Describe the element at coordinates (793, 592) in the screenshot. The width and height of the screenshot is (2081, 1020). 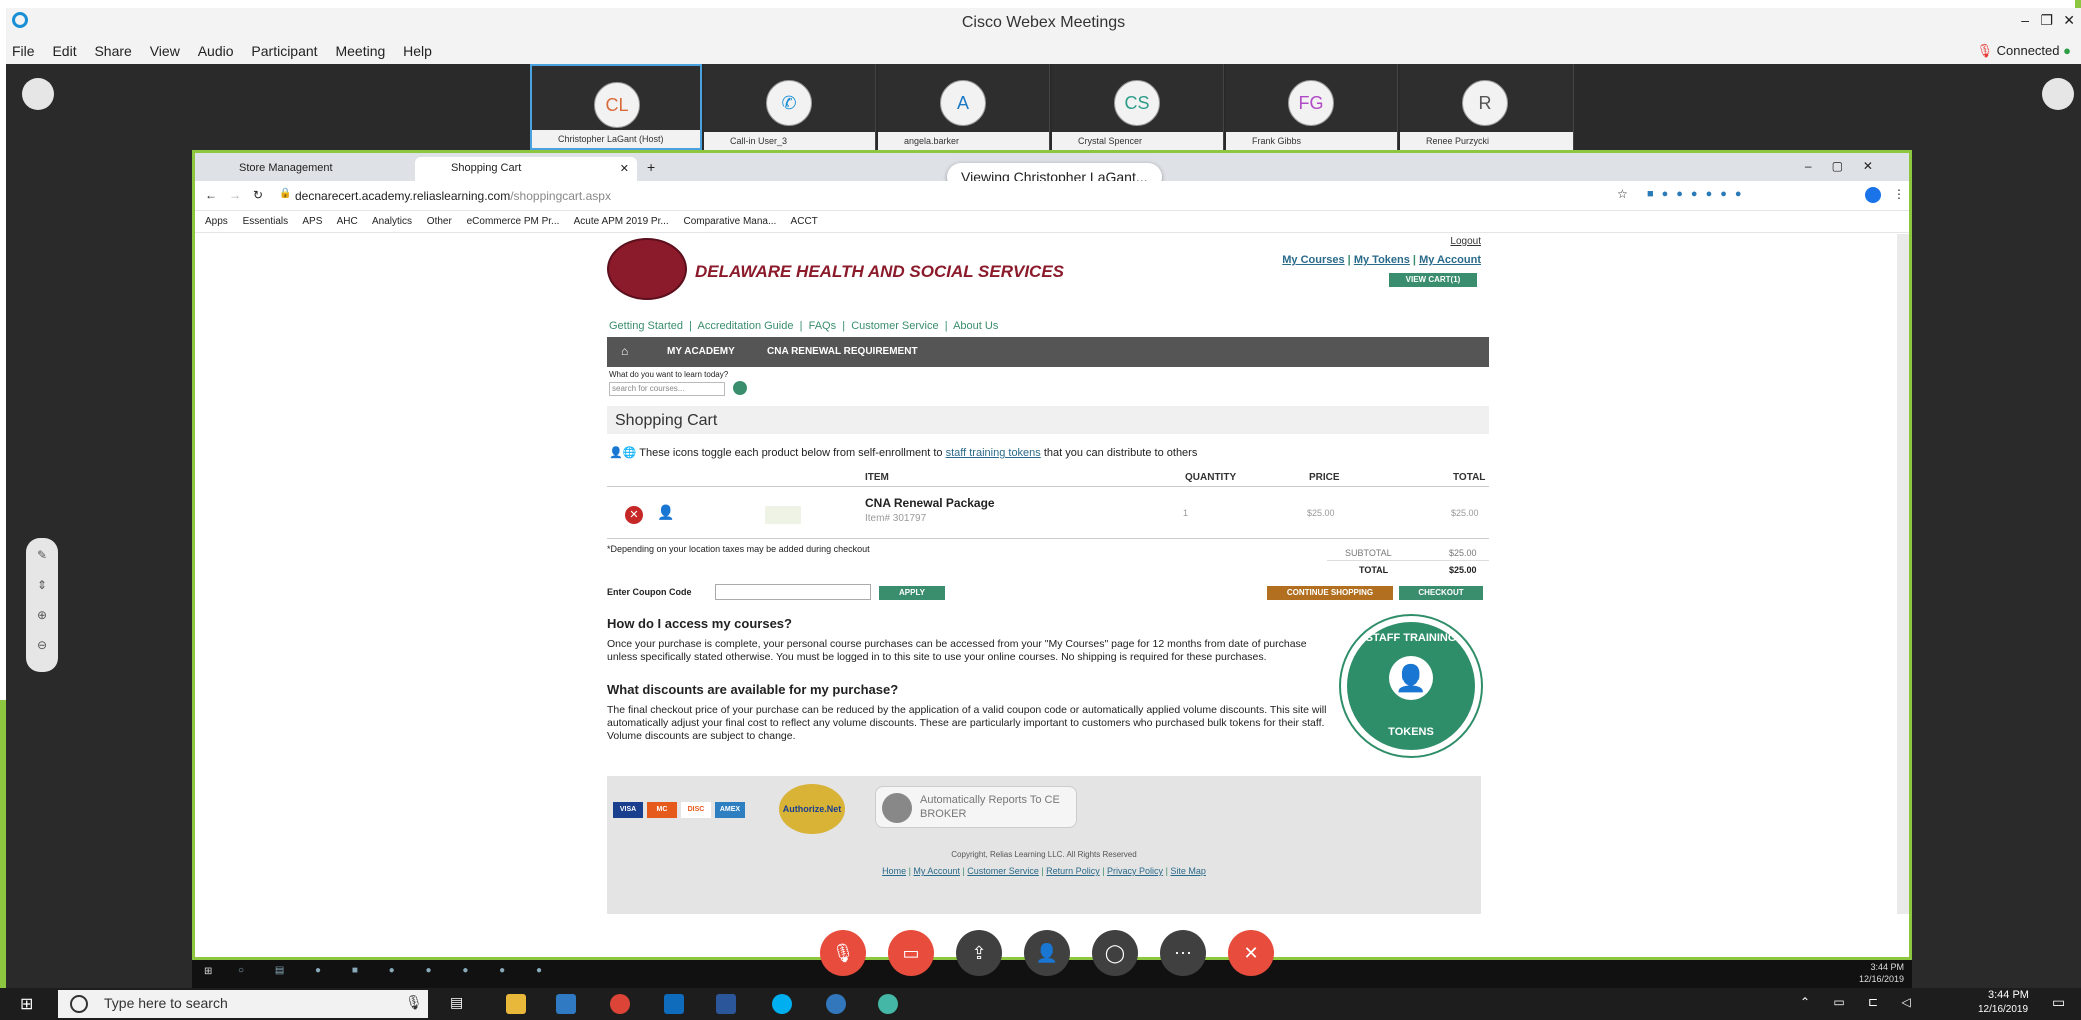
I see `coupon-input` at that location.